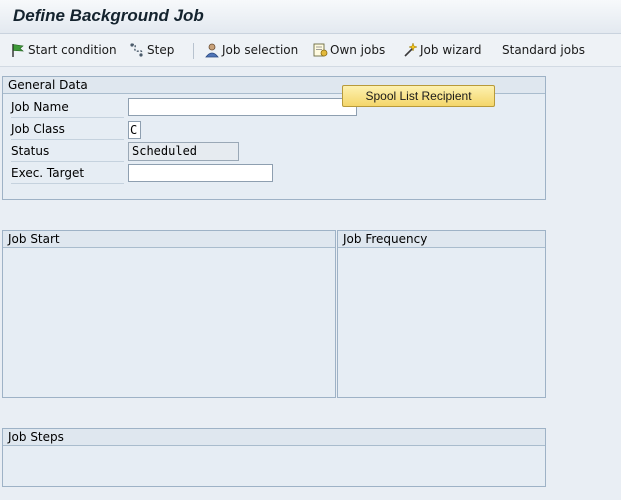 The image size is (621, 500). What do you see at coordinates (18, 50) in the screenshot?
I see `flag-icon` at bounding box center [18, 50].